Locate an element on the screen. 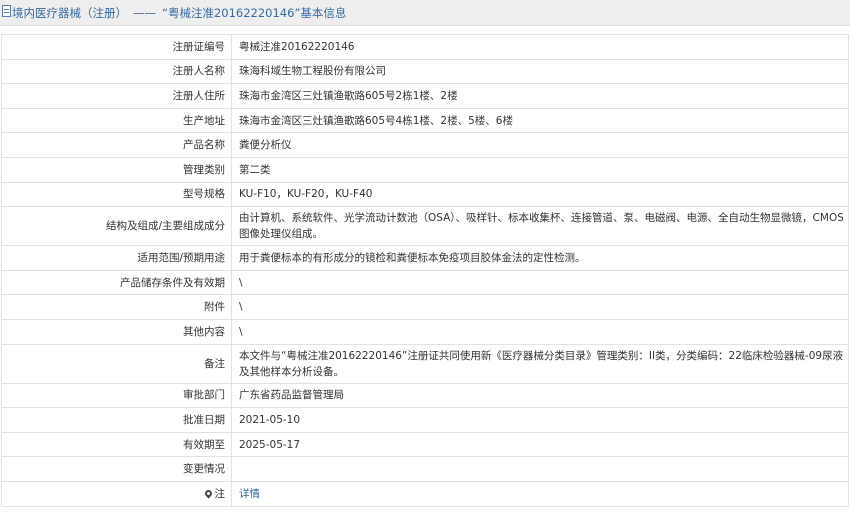 The image size is (850, 519). table-row: 审批部门 广东省药品监督管理局 is located at coordinates (425, 395).